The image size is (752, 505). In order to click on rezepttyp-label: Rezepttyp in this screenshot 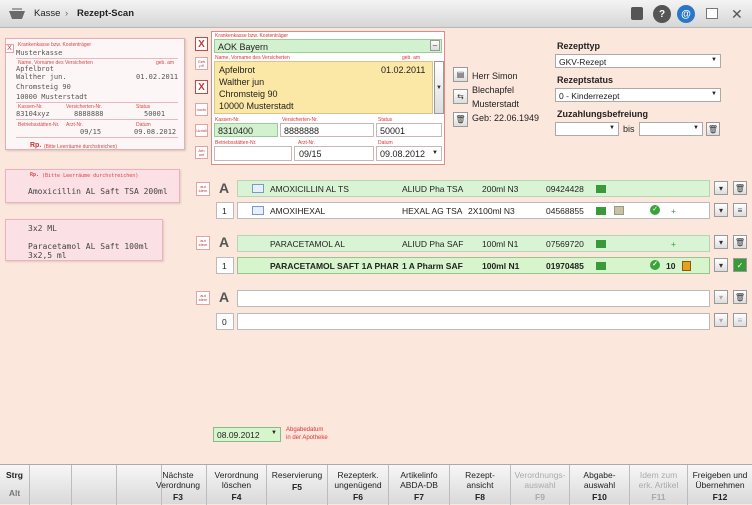, I will do `click(579, 46)`.